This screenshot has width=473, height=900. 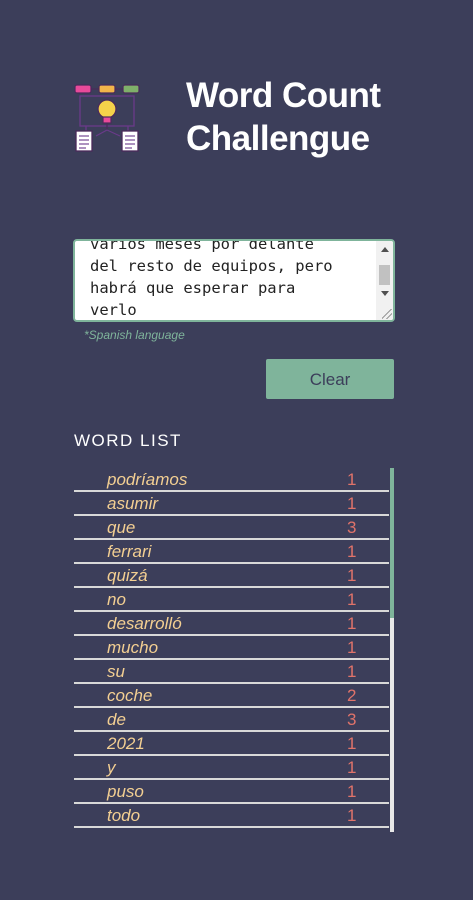 What do you see at coordinates (231, 624) in the screenshot?
I see `list-item: desarrolló 1` at bounding box center [231, 624].